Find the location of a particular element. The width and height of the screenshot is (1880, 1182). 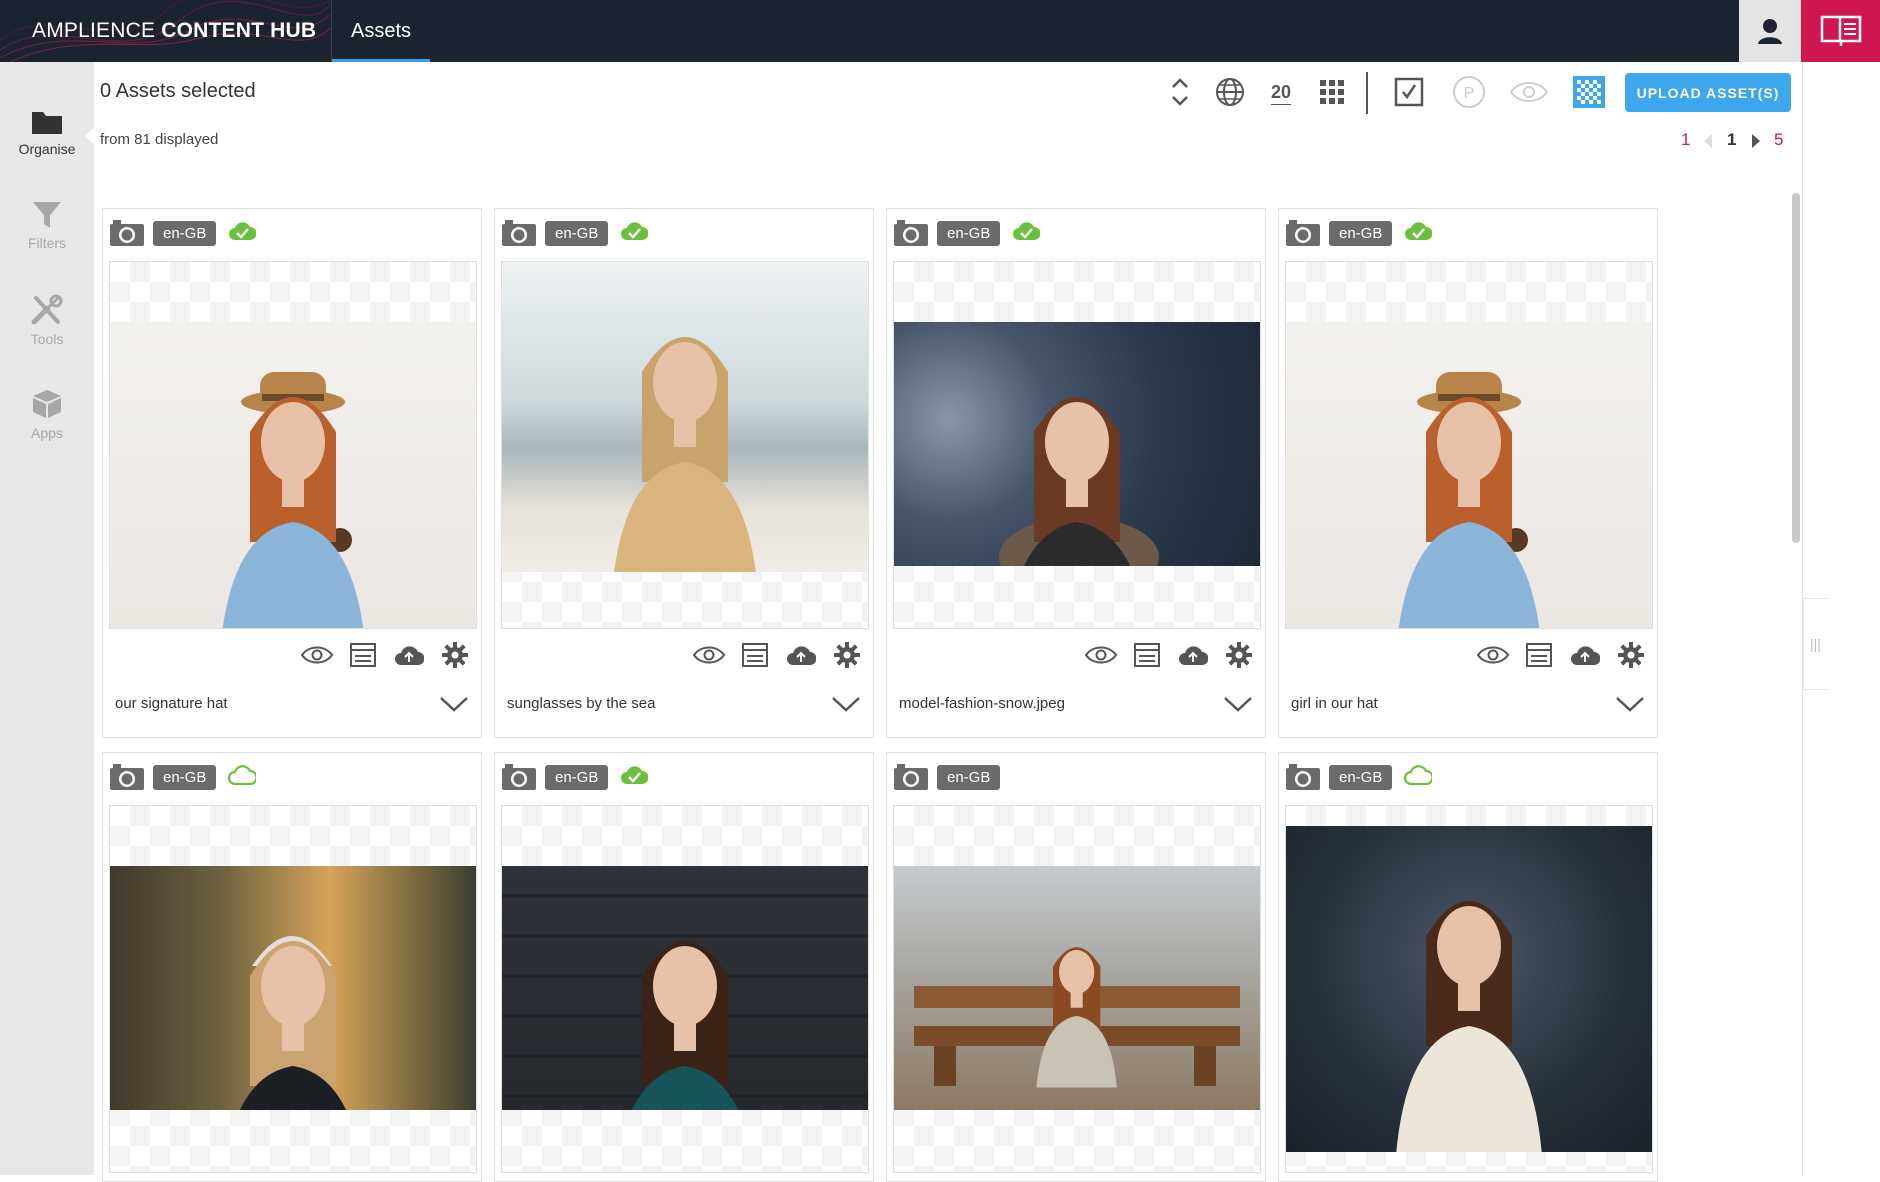

tab-assets: Assets is located at coordinates (381, 31).